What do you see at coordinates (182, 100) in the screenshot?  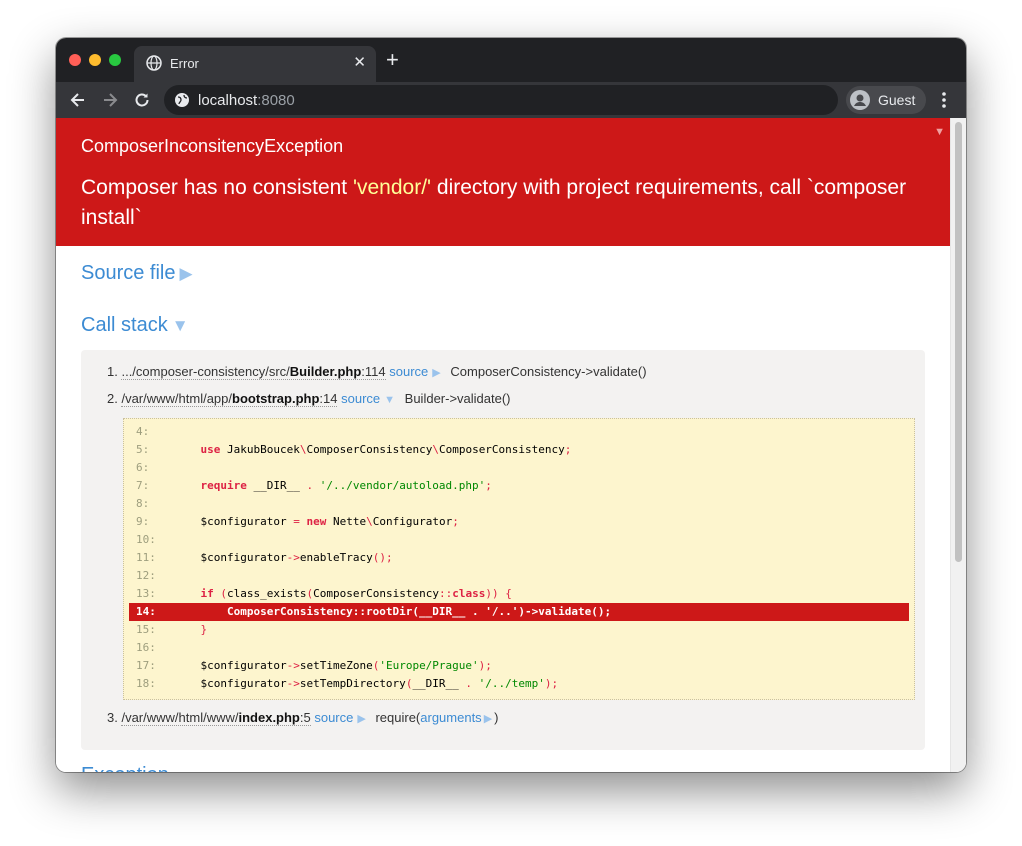 I see `site-info-globe-icon` at bounding box center [182, 100].